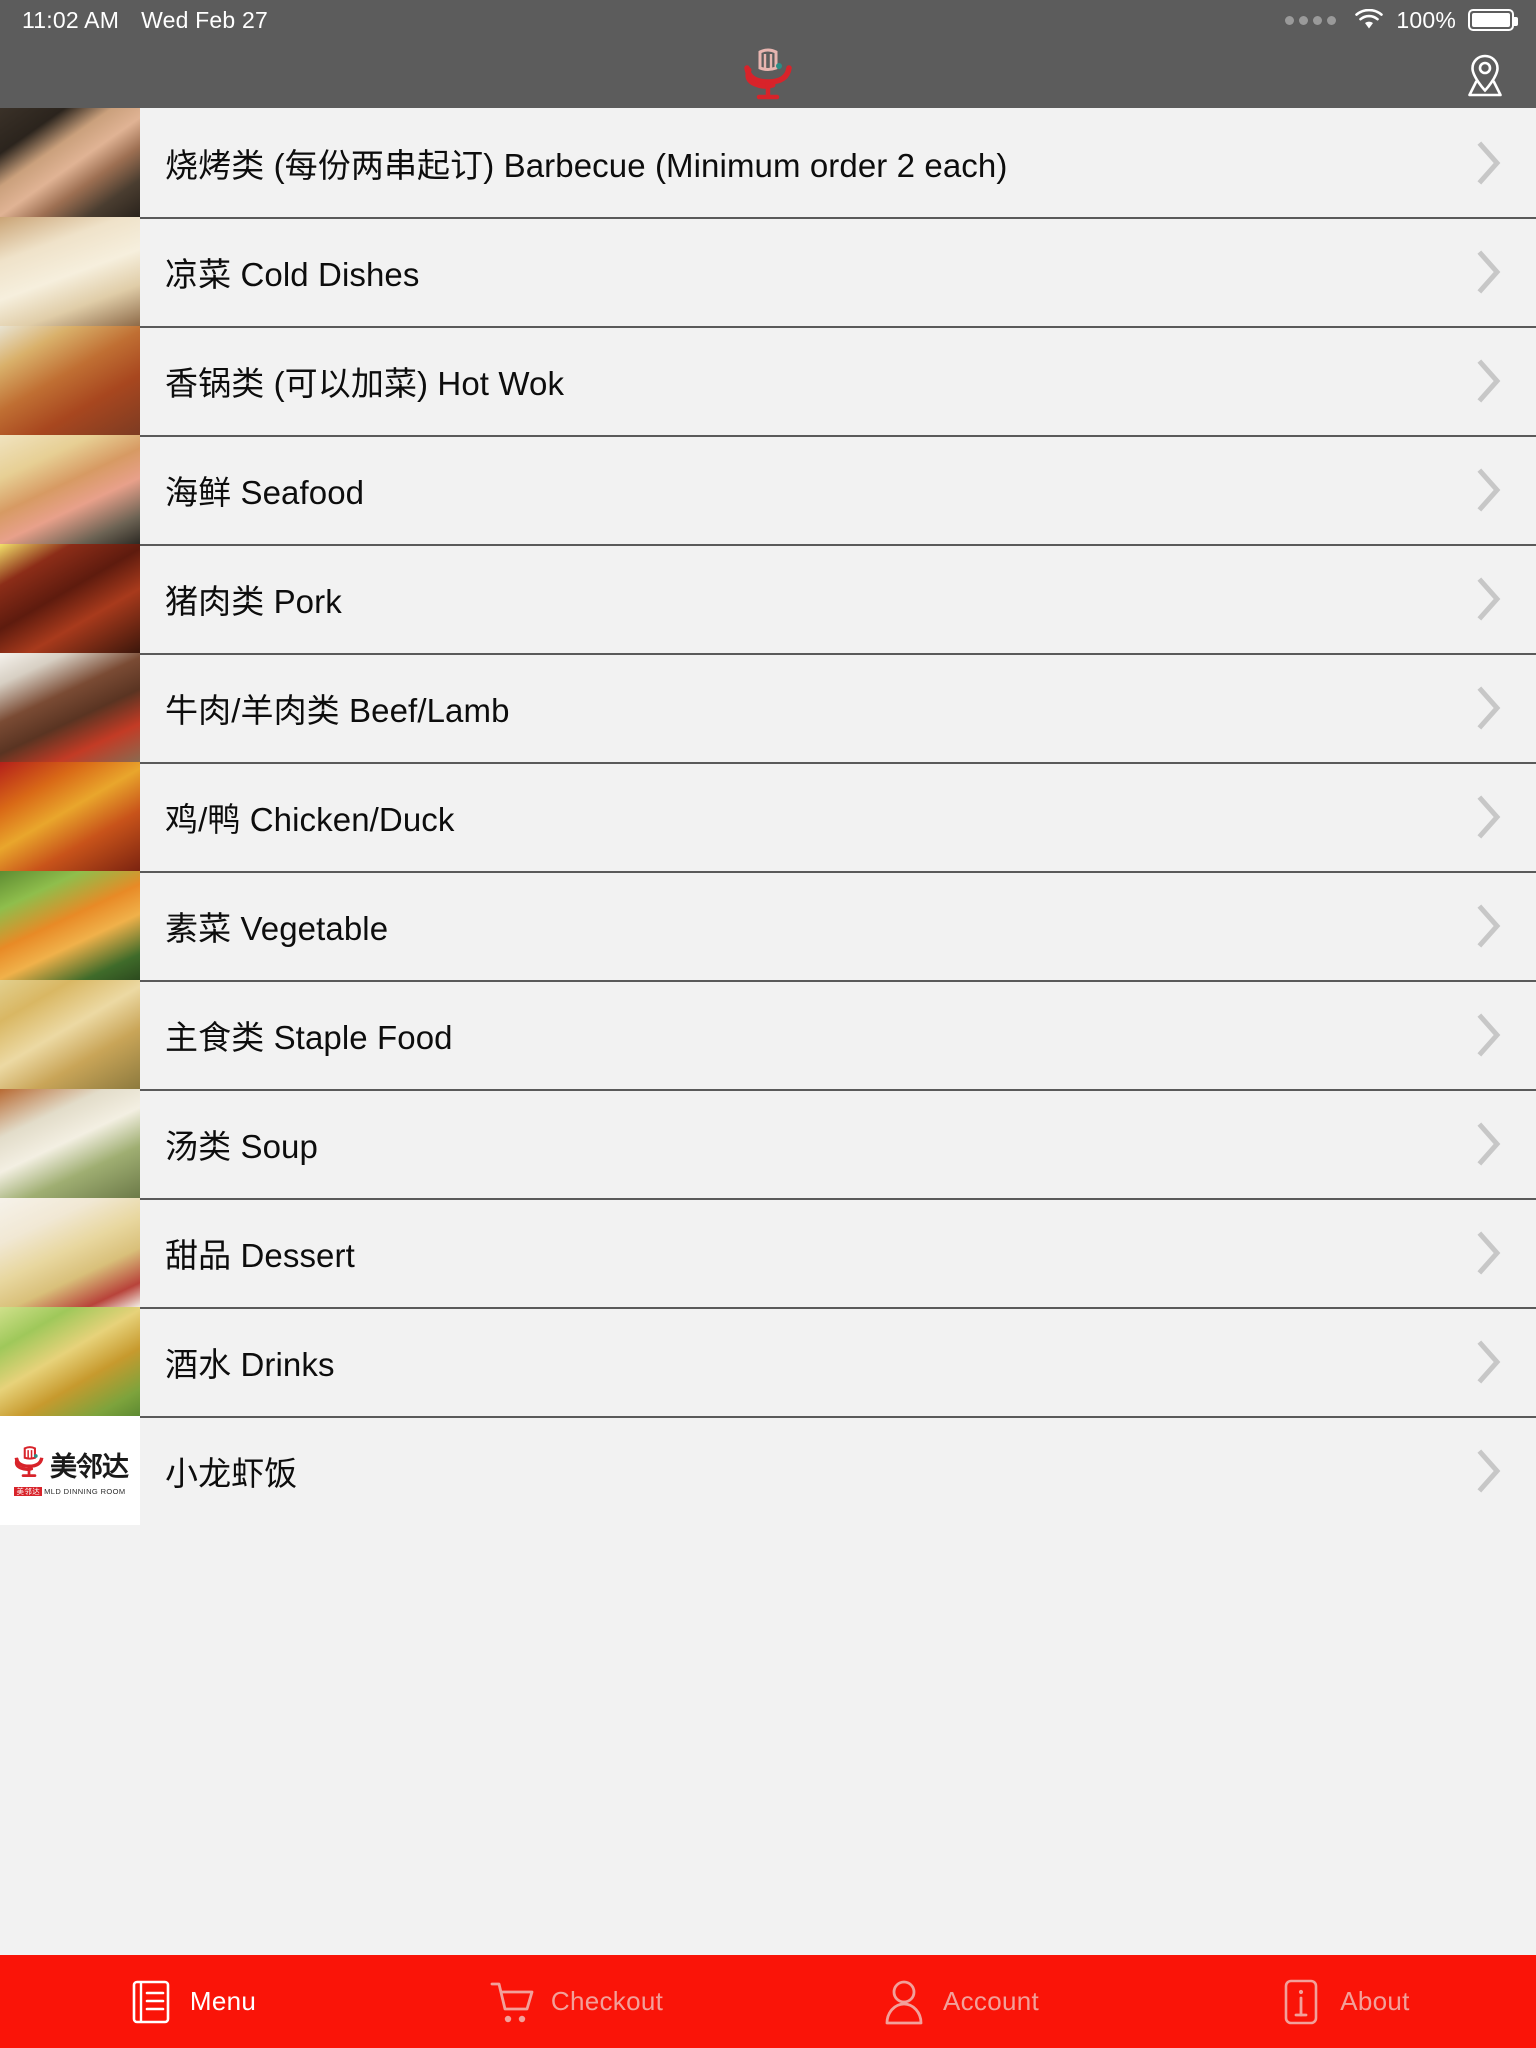 The image size is (1536, 2048). What do you see at coordinates (292, 274) in the screenshot?
I see `menu-category-label: 凉菜 Cold Dishes` at bounding box center [292, 274].